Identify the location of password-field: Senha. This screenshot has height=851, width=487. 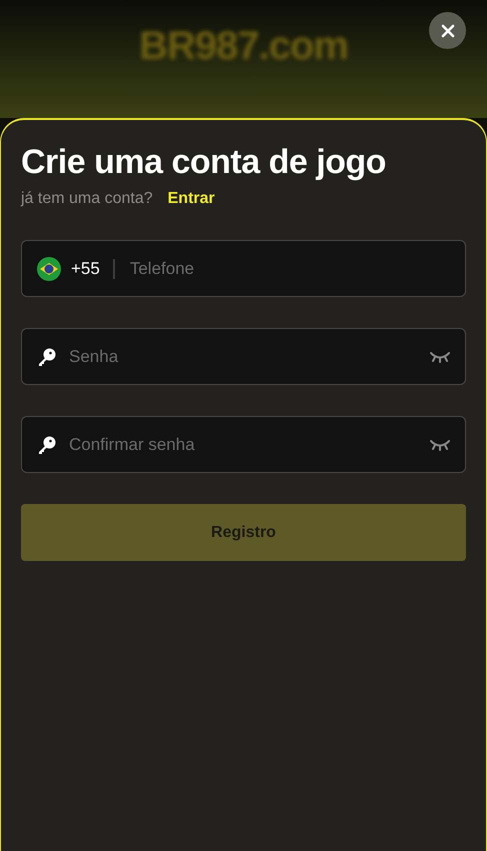
(243, 356).